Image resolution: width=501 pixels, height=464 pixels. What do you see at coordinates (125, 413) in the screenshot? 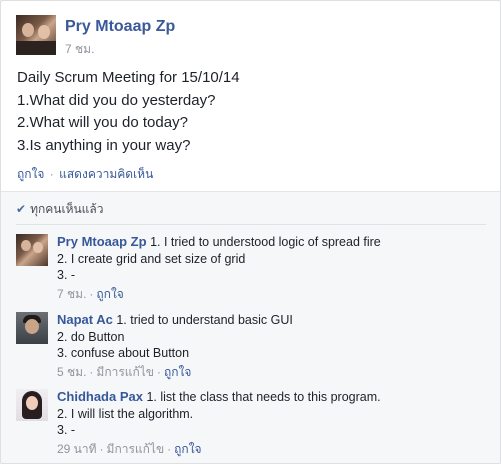
I see `comment-text: 2. I will list the algorithm.` at bounding box center [125, 413].